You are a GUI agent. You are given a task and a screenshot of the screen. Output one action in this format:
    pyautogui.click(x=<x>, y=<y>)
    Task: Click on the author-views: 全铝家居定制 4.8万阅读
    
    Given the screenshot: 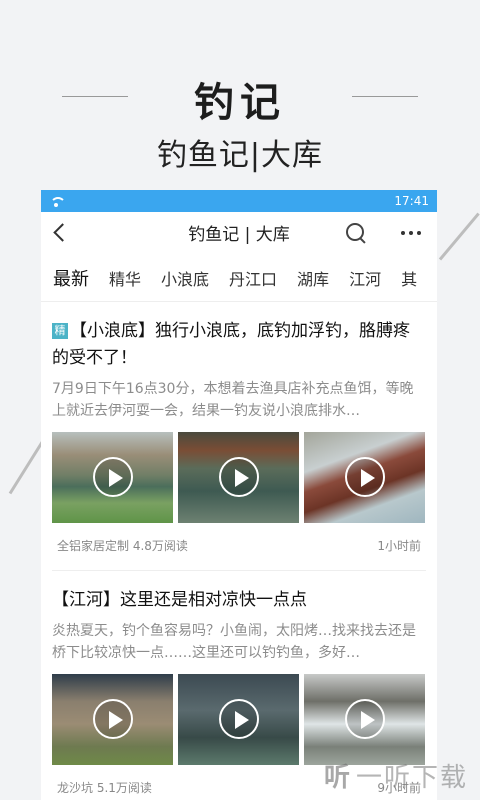 What is the action you would take?
    pyautogui.click(x=122, y=546)
    